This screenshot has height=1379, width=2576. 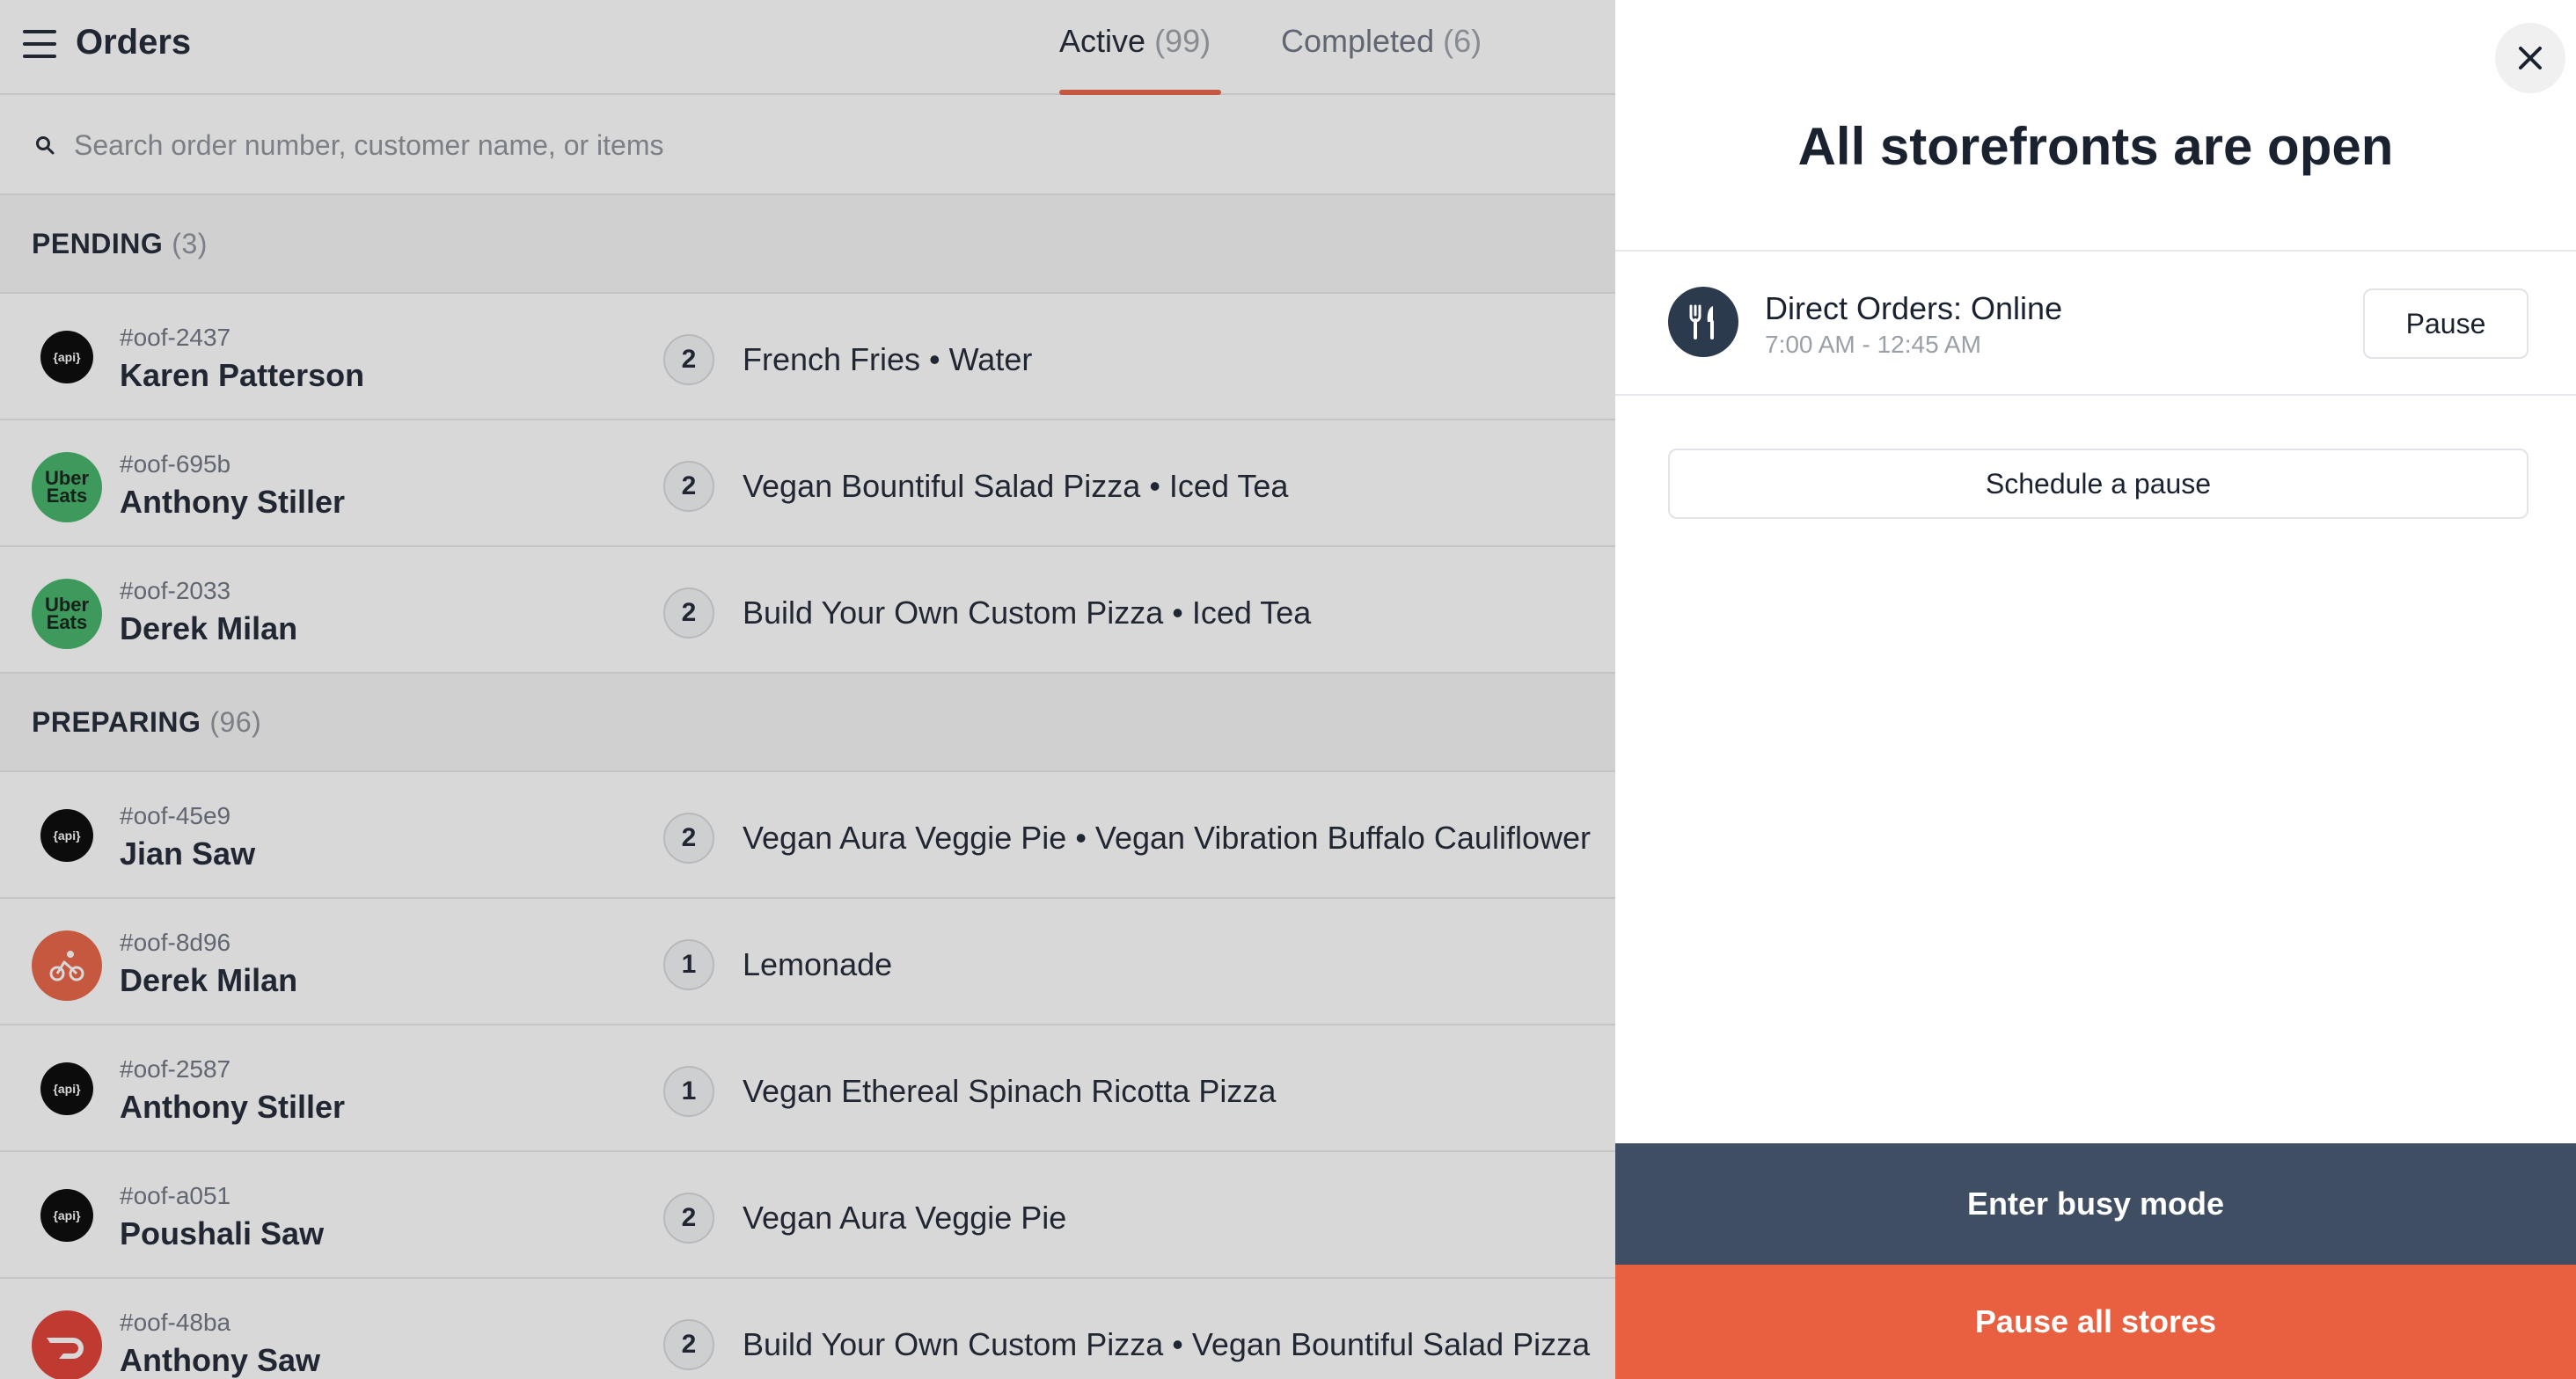 What do you see at coordinates (2445, 324) in the screenshot?
I see `pause-store-button: Pause` at bounding box center [2445, 324].